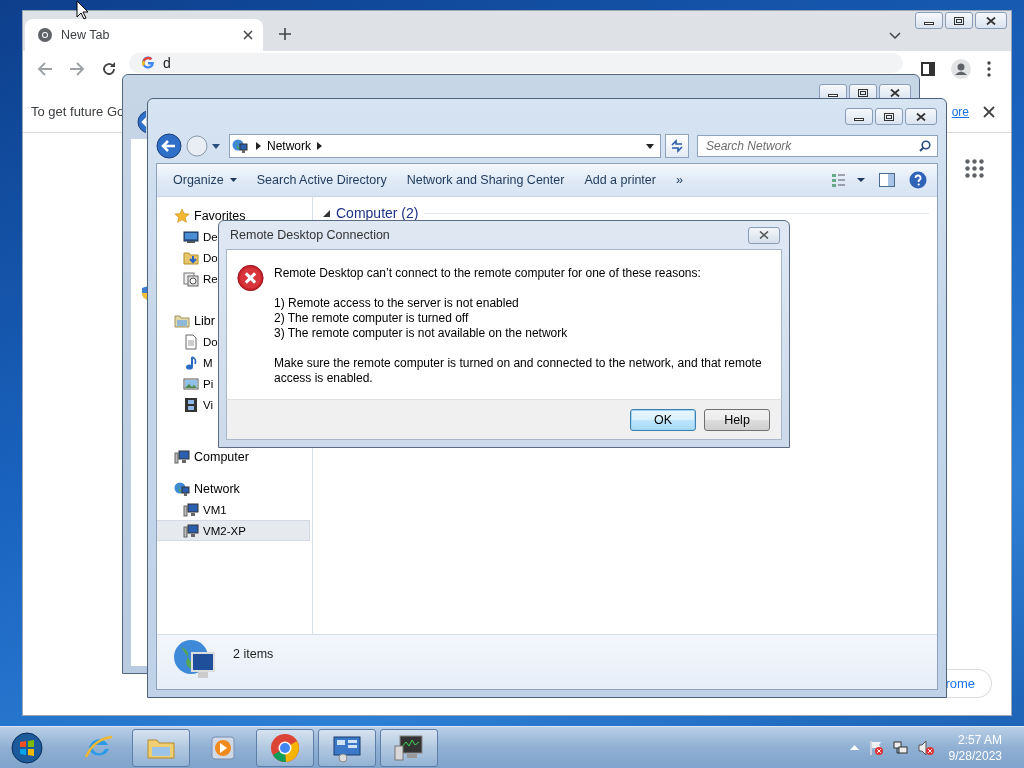  What do you see at coordinates (253, 654) in the screenshot?
I see `item-count: 2 items` at bounding box center [253, 654].